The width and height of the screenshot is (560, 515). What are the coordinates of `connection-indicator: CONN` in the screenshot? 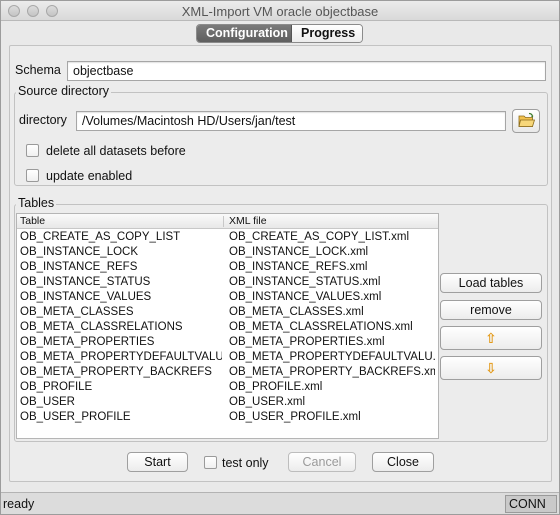 It's located at (531, 504).